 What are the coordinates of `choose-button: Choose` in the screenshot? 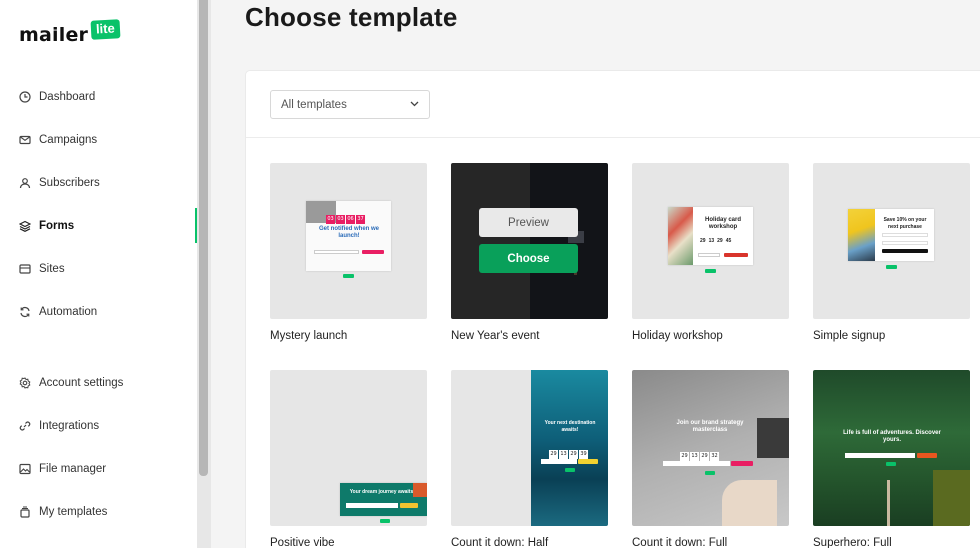 It's located at (528, 258).